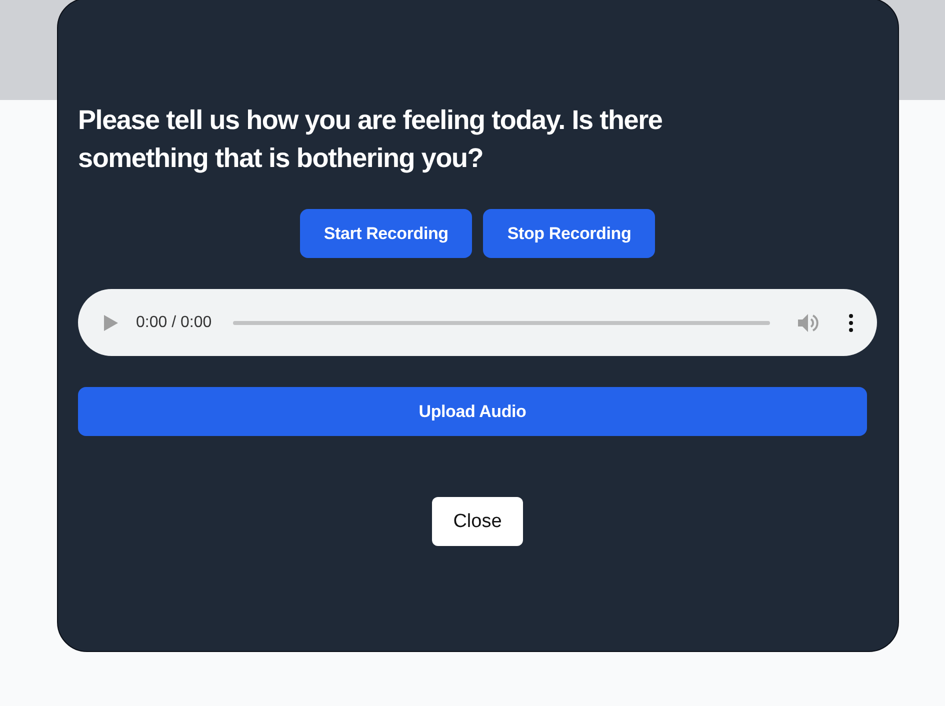 Image resolution: width=945 pixels, height=706 pixels. What do you see at coordinates (472, 411) in the screenshot?
I see `upload-audio-button: Upload Audio` at bounding box center [472, 411].